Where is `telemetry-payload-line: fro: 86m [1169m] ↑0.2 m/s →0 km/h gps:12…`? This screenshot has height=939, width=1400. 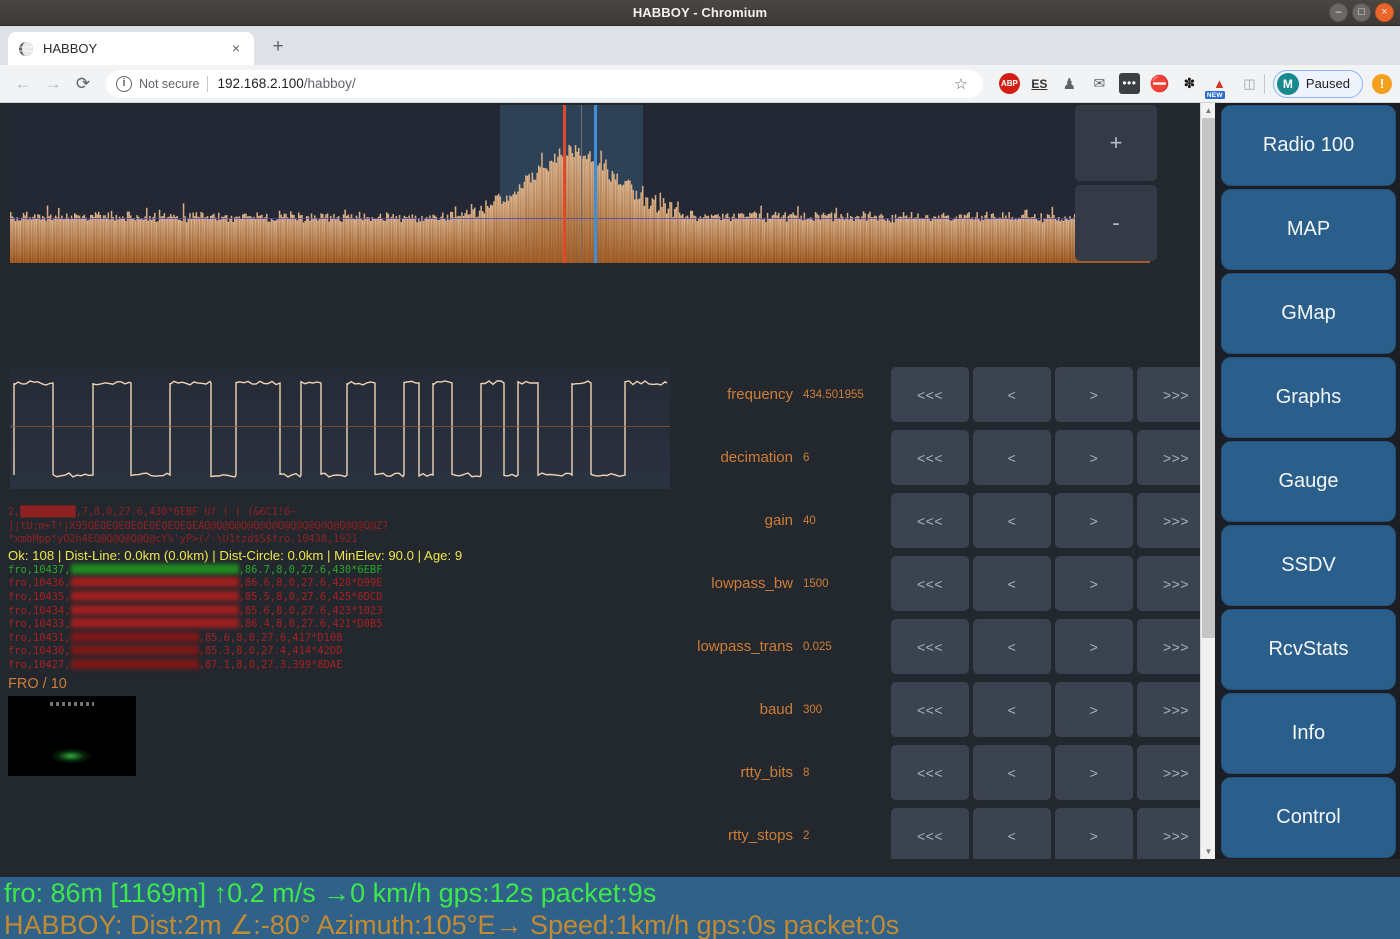
telemetry-payload-line: fro: 86m [1169m] ↑0.2 m/s →0 km/h gps:12… is located at coordinates (330, 893).